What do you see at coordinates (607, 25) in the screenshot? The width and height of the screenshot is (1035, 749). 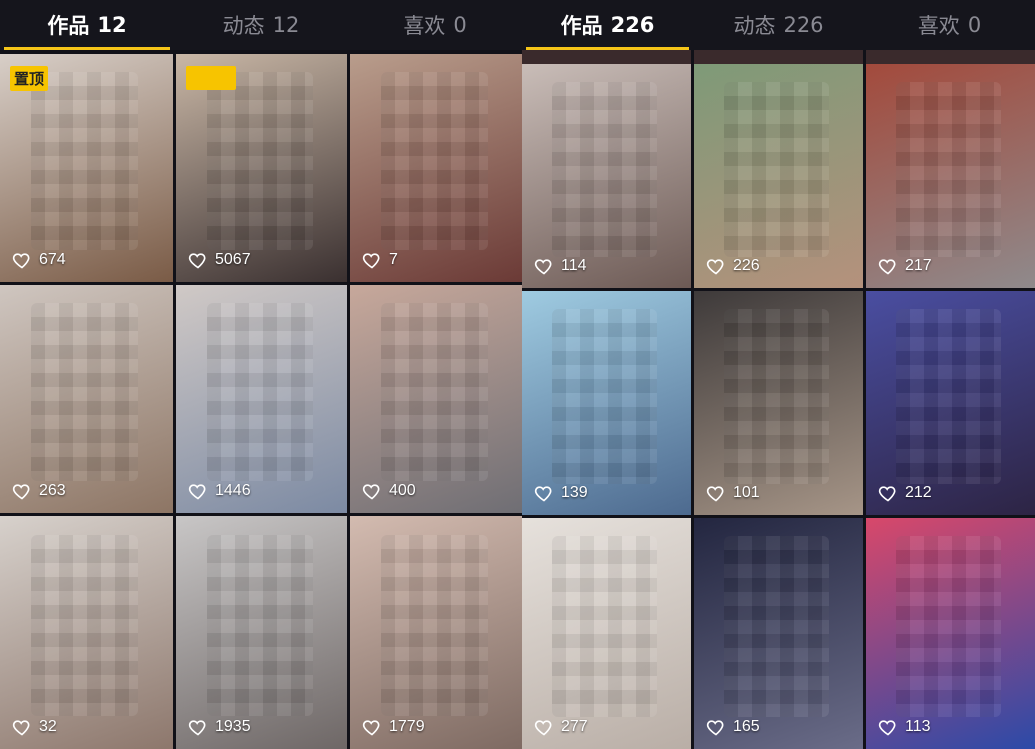 I see `tab-works: 作品 226` at bounding box center [607, 25].